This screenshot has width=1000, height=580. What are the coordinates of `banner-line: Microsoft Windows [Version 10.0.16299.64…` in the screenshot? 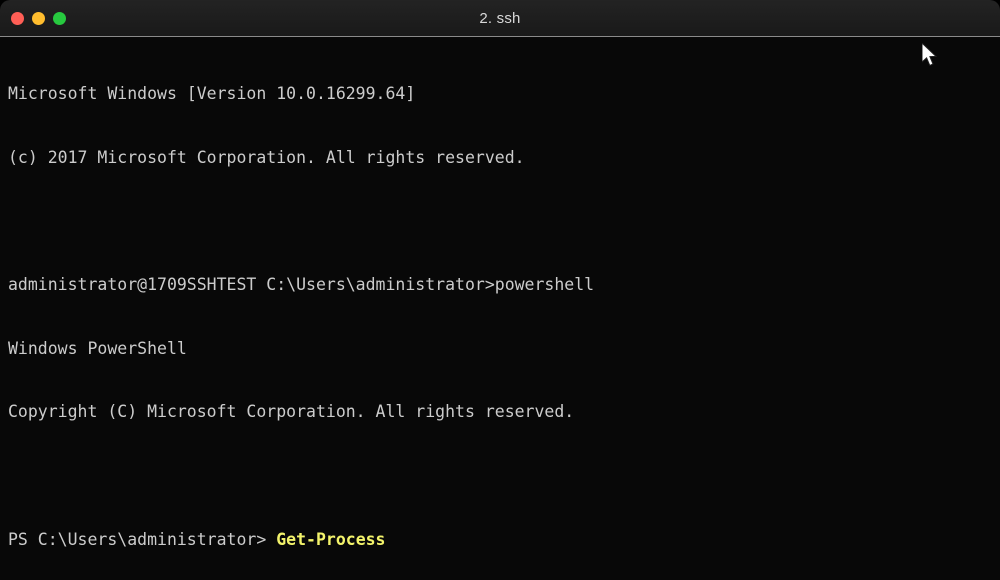 It's located at (212, 94).